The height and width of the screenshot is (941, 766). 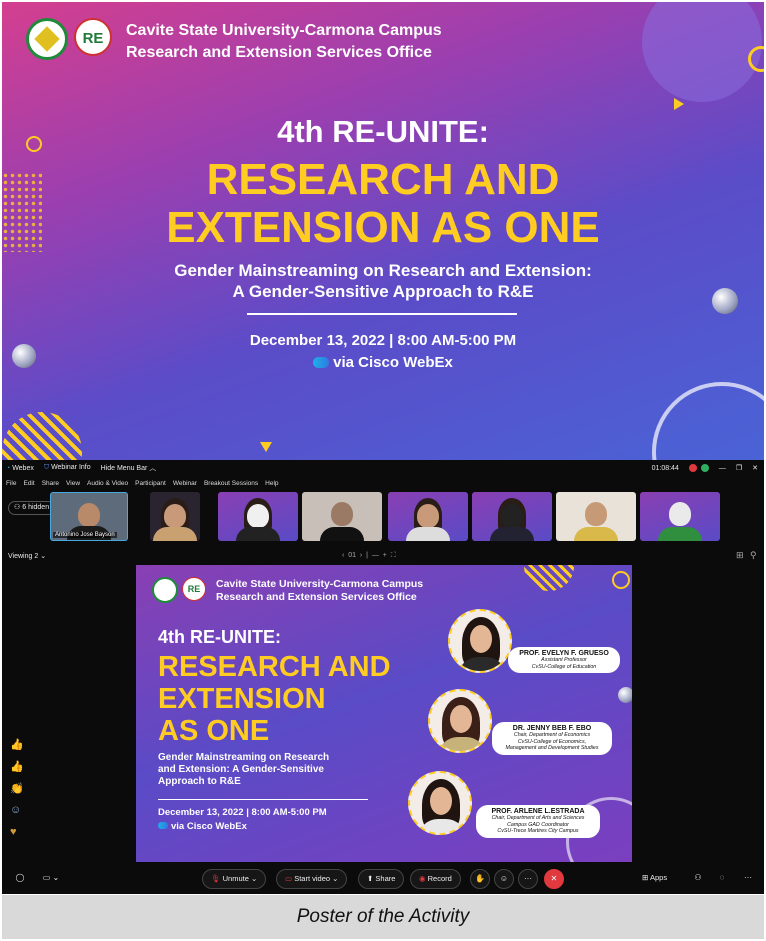 I want to click on slide-header-line2: Research and Extension Services Office, so click(x=316, y=597).